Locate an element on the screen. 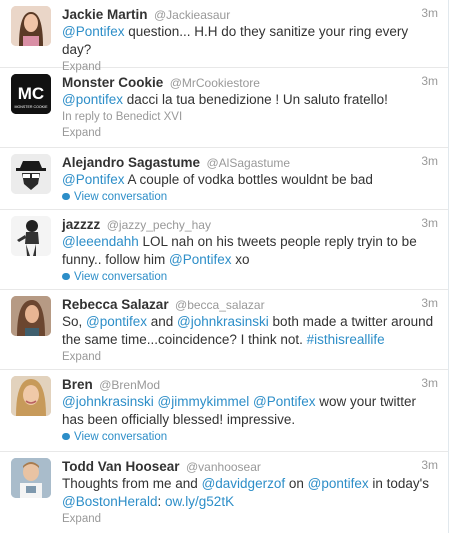  username: @jazzy_pechy_hay is located at coordinates (159, 225).